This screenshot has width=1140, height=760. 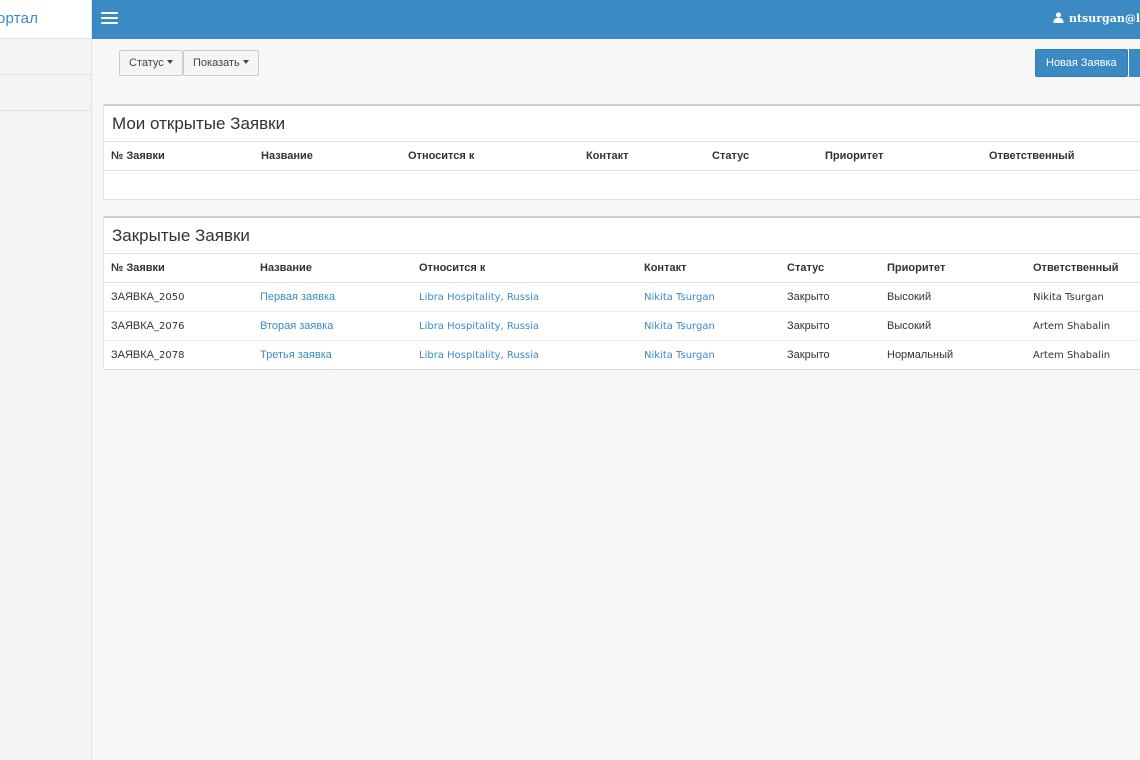 I want to click on ticket-id: ЗАЯВКА_2078, so click(x=148, y=354).